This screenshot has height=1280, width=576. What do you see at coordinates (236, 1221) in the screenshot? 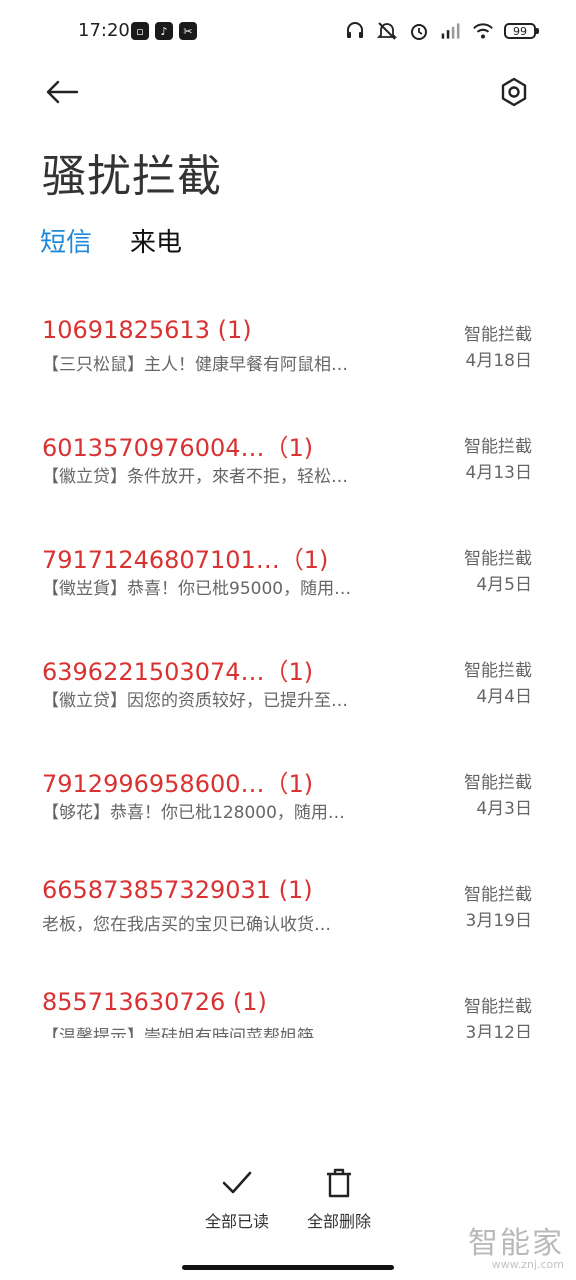
I see `mark-all-read-label: 全部已读` at bounding box center [236, 1221].